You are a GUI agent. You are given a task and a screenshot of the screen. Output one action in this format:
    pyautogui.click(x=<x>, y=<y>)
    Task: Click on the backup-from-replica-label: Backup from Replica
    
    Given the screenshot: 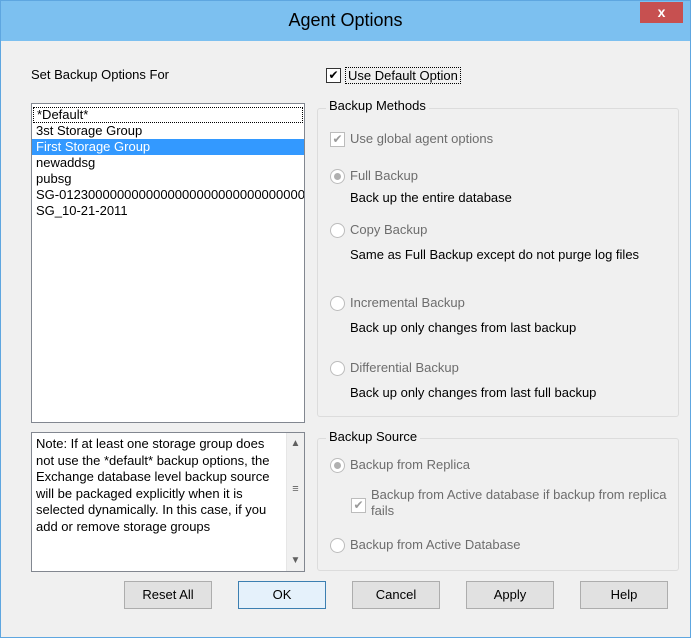 What is the action you would take?
    pyautogui.click(x=410, y=464)
    